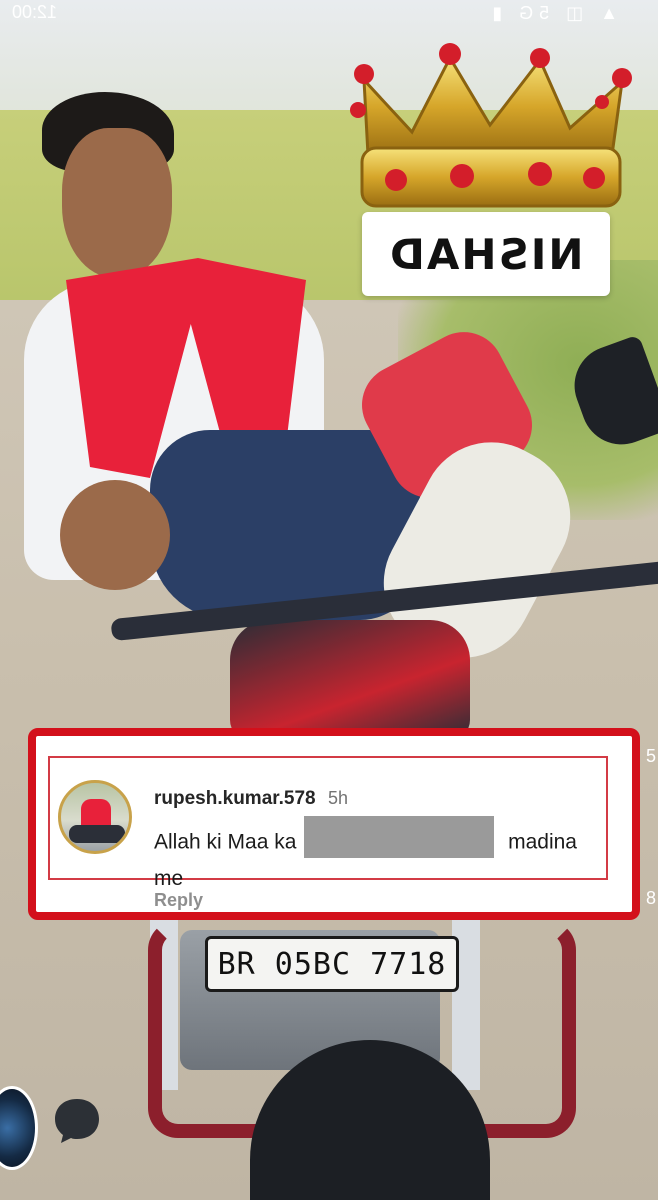 The width and height of the screenshot is (658, 1200). I want to click on status-time: 12:00, so click(35, 12).